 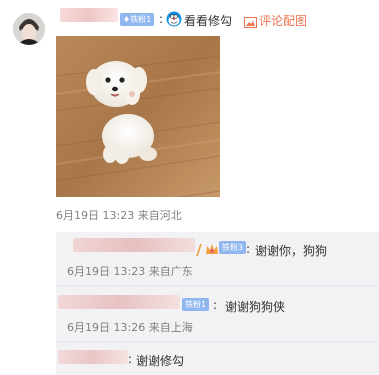 I want to click on avatar-image, so click(x=29, y=29).